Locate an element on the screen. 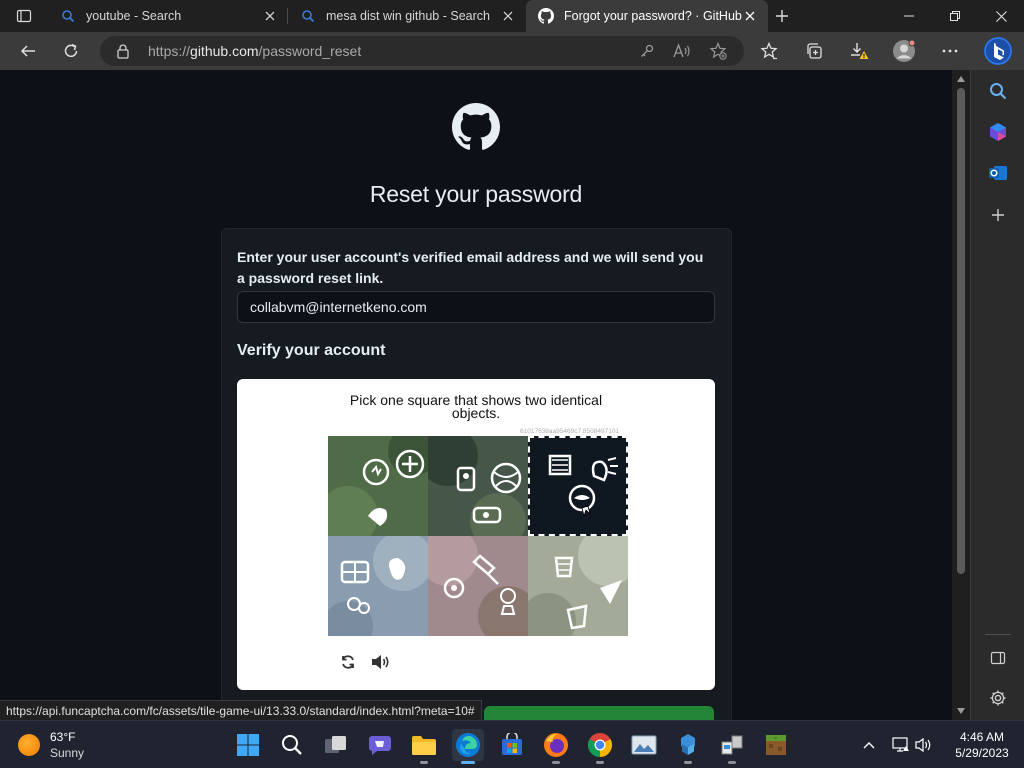 This screenshot has width=1024, height=768. collections-button is located at coordinates (814, 51).